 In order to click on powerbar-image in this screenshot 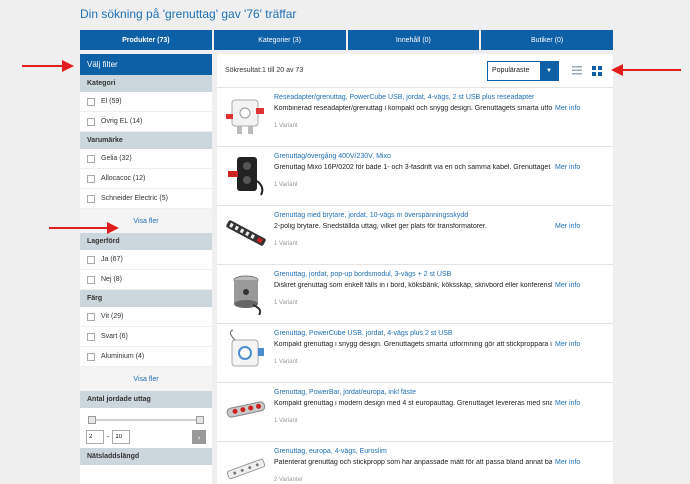, I will do `click(246, 410)`.